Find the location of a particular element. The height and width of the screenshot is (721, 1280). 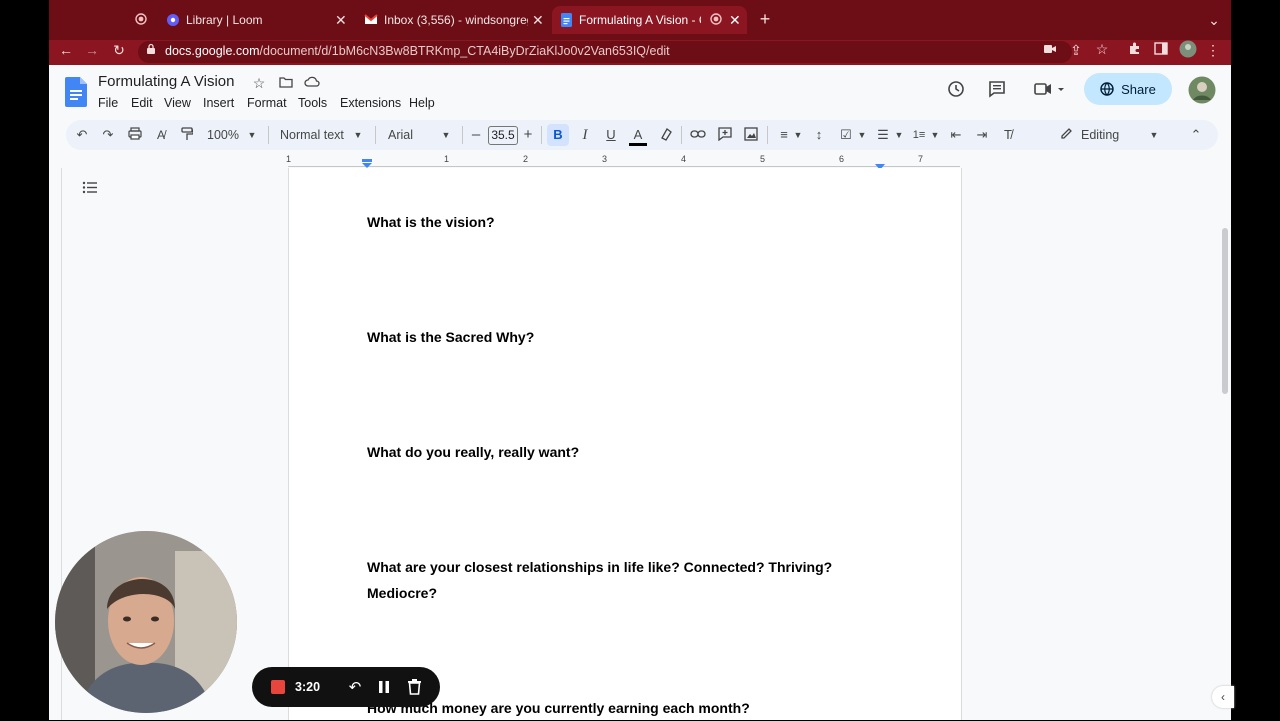

document-outline-icon is located at coordinates (90, 188).